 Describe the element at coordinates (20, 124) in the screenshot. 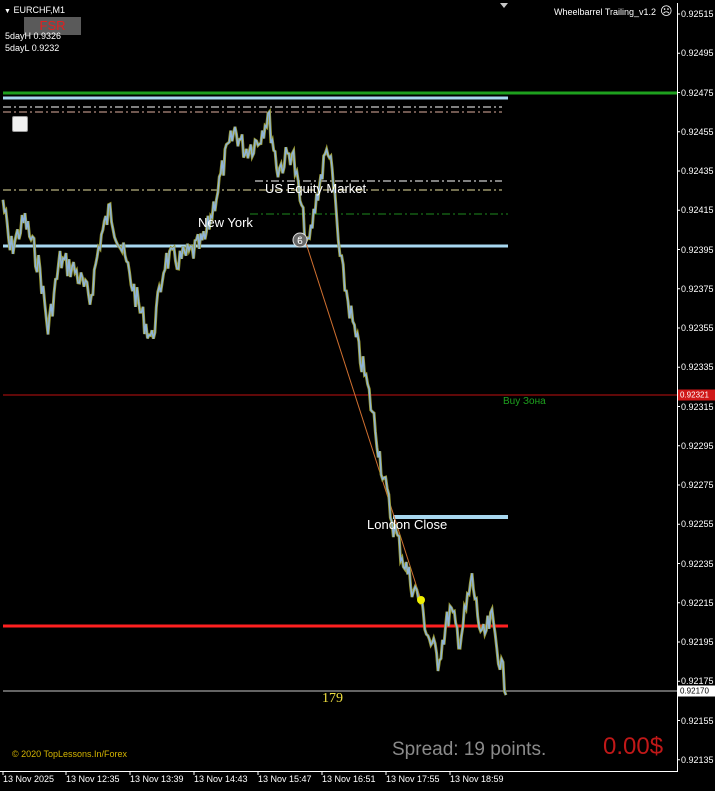

I see `toggle-checkbox` at that location.